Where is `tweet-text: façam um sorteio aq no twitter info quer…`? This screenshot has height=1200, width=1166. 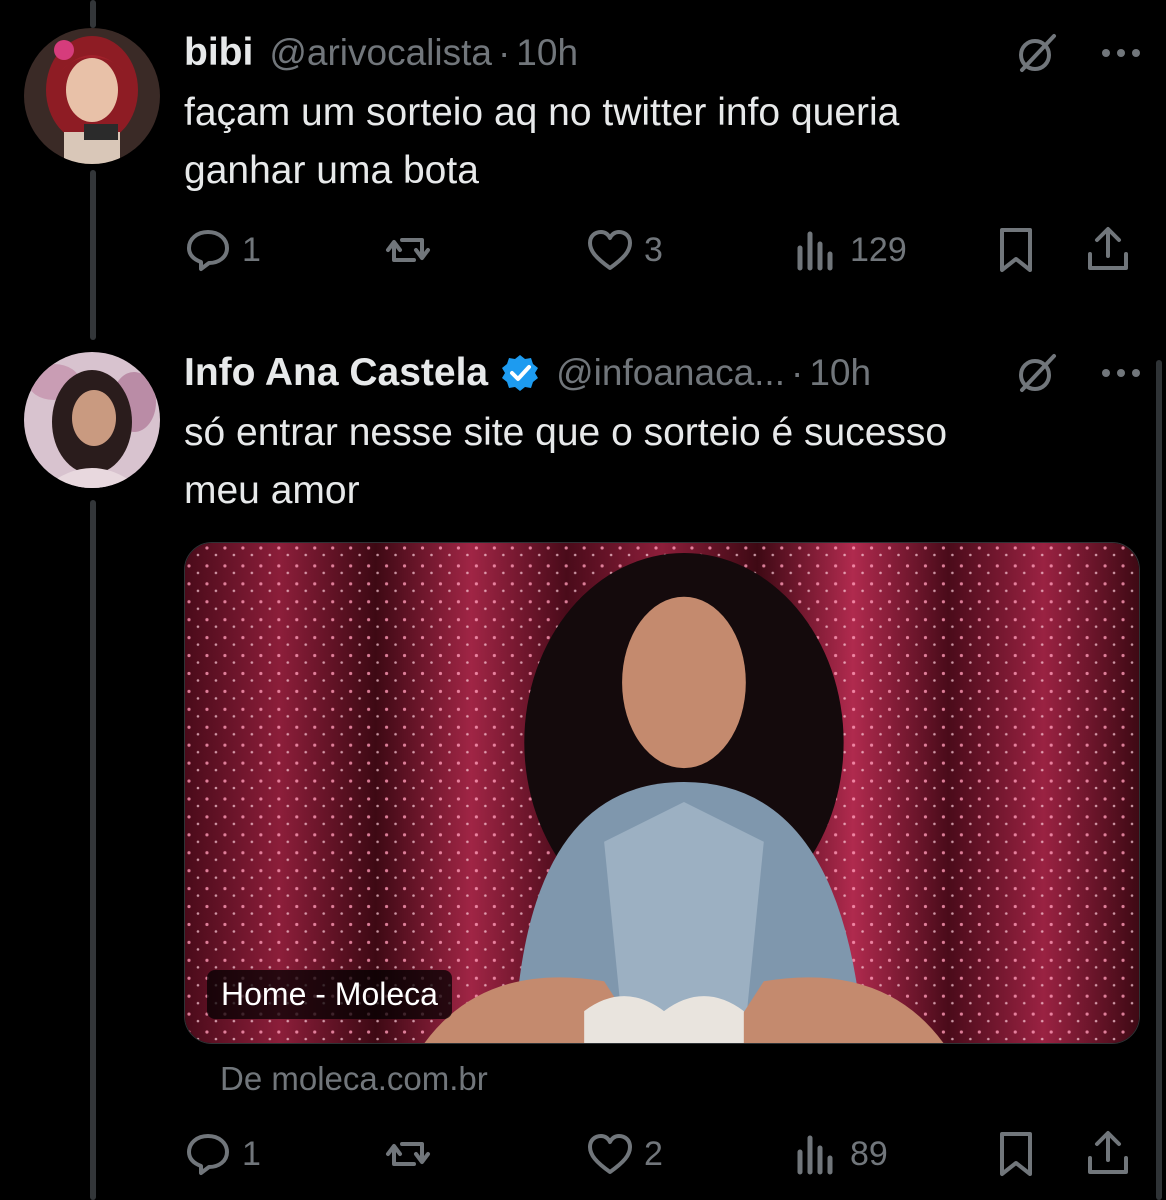 tweet-text: façam um sorteio aq no twitter info quer… is located at coordinates (542, 141).